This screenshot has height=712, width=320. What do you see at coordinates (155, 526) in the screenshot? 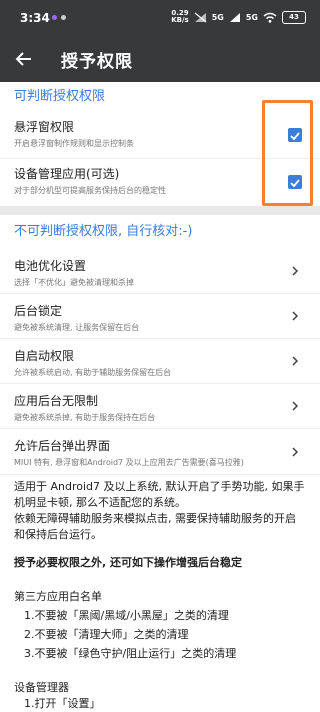
I see `note-paragraph: 依赖无障碍辅助服务来模拟点击, 需要保持辅助服务的开启和保持后台运行。` at bounding box center [155, 526].